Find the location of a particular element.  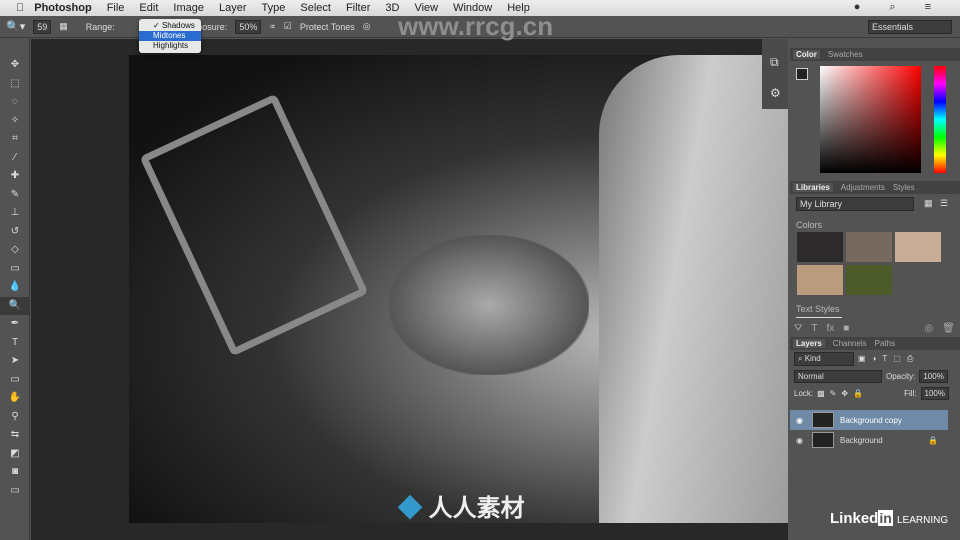

pressure-icon: ◎ is located at coordinates (367, 26).